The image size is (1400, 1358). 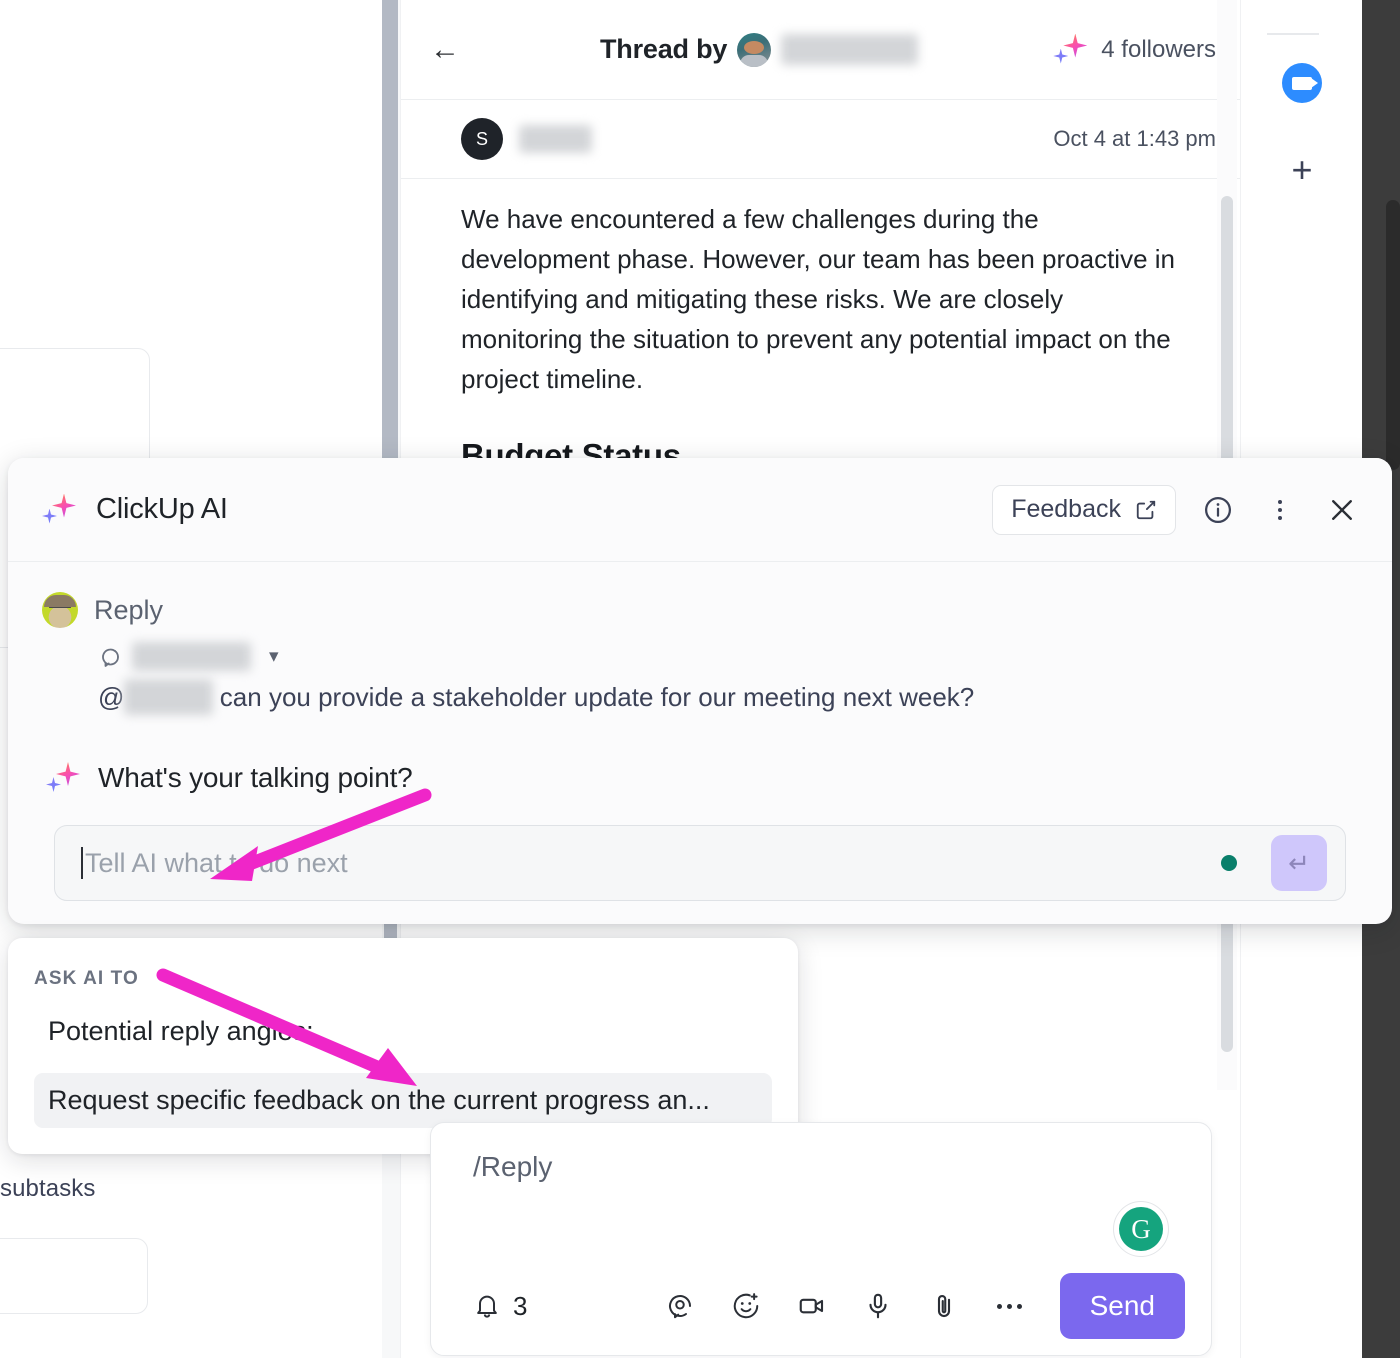 What do you see at coordinates (390, 231) in the screenshot?
I see `outer-scrollbar-thumb` at bounding box center [390, 231].